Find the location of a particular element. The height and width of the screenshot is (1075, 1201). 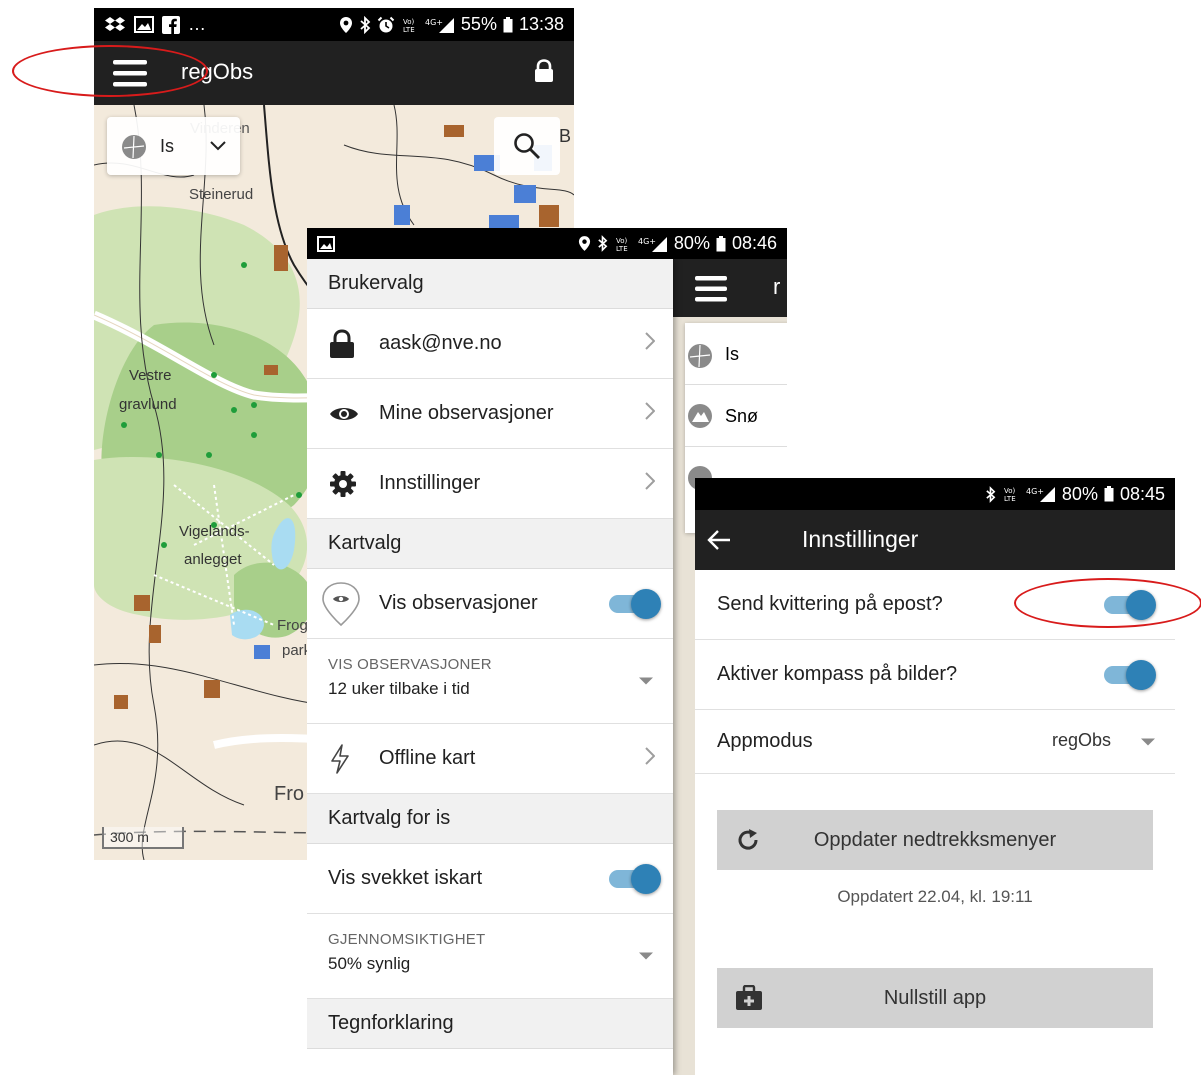

menu-item-label: Innstillinger is located at coordinates (430, 483).